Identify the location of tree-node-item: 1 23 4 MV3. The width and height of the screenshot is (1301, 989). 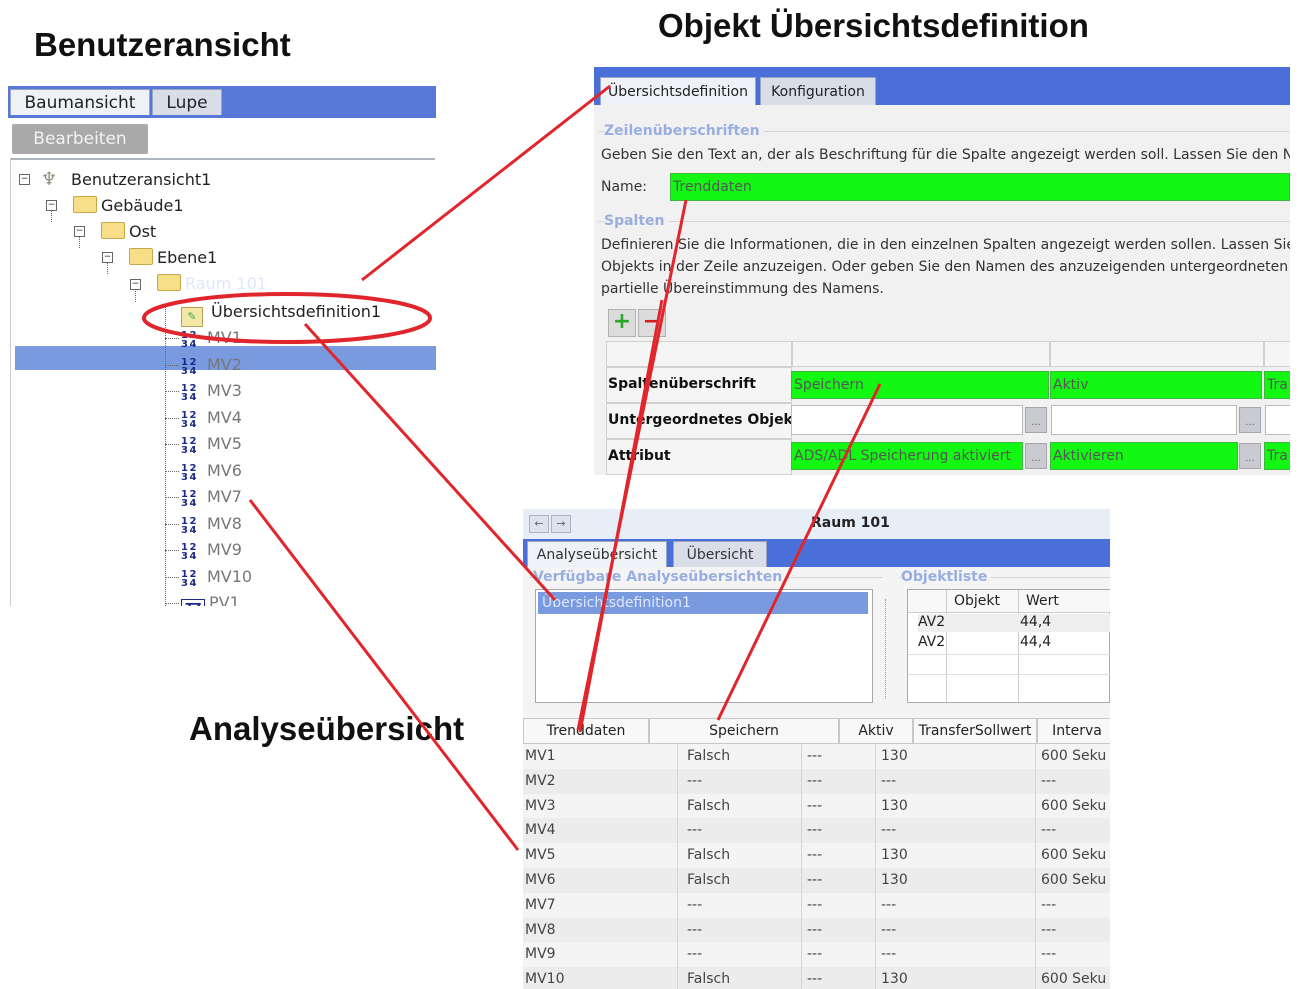
(211, 391).